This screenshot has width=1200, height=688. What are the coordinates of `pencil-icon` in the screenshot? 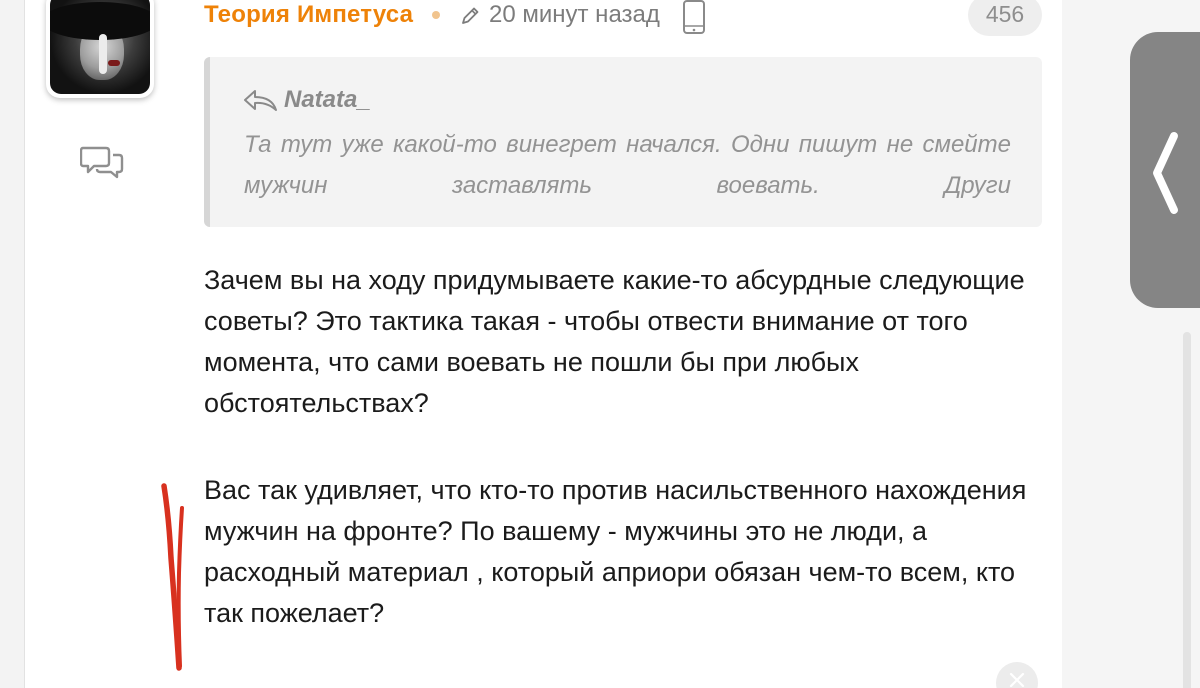 It's located at (470, 15).